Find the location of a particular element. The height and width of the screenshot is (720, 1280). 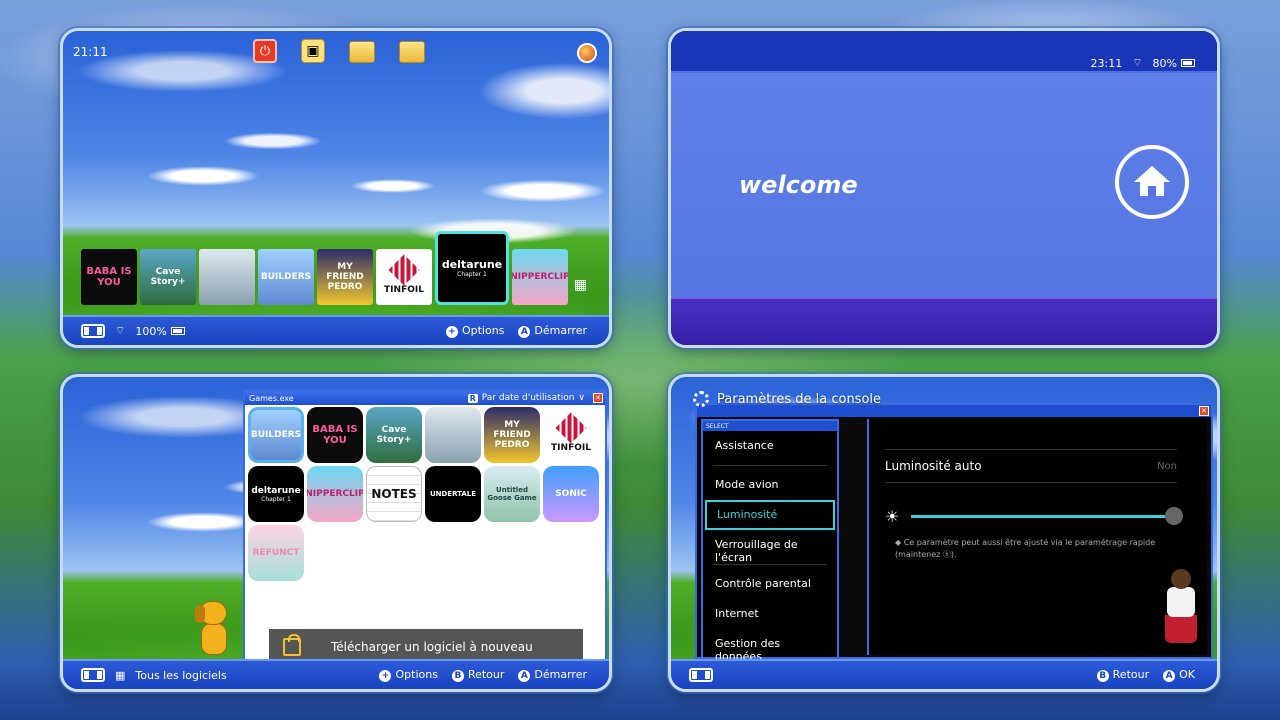

brightness-slider: ☀ is located at coordinates (1034, 516).